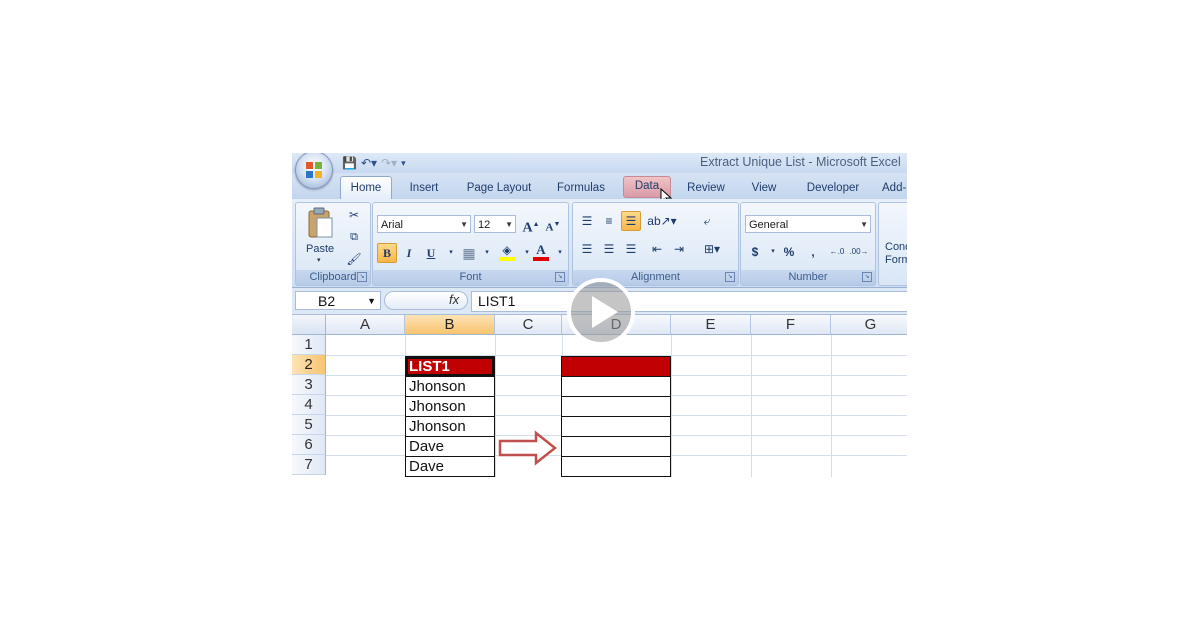  What do you see at coordinates (616, 406) in the screenshot?
I see `cell-d4` at bounding box center [616, 406].